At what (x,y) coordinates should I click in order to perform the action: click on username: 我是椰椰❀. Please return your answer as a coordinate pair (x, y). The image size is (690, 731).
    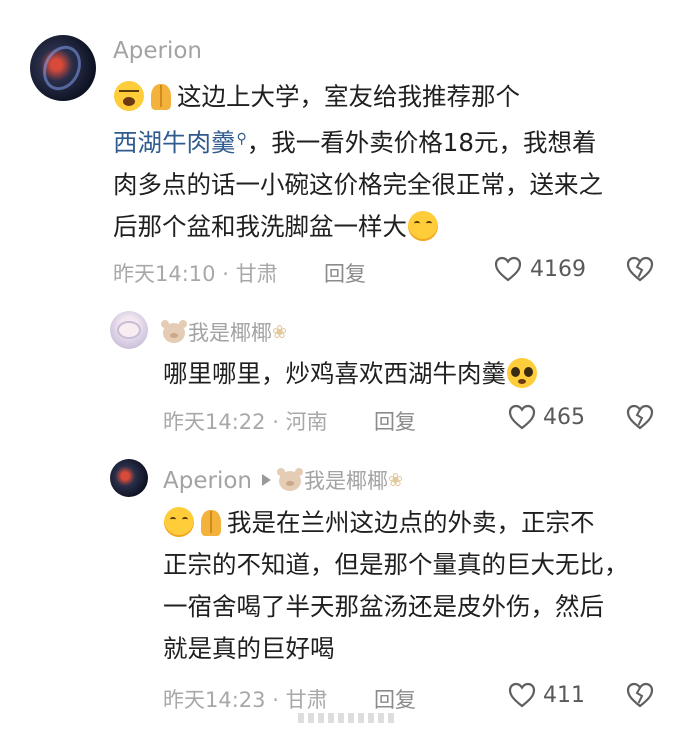
    Looking at the image, I should click on (224, 332).